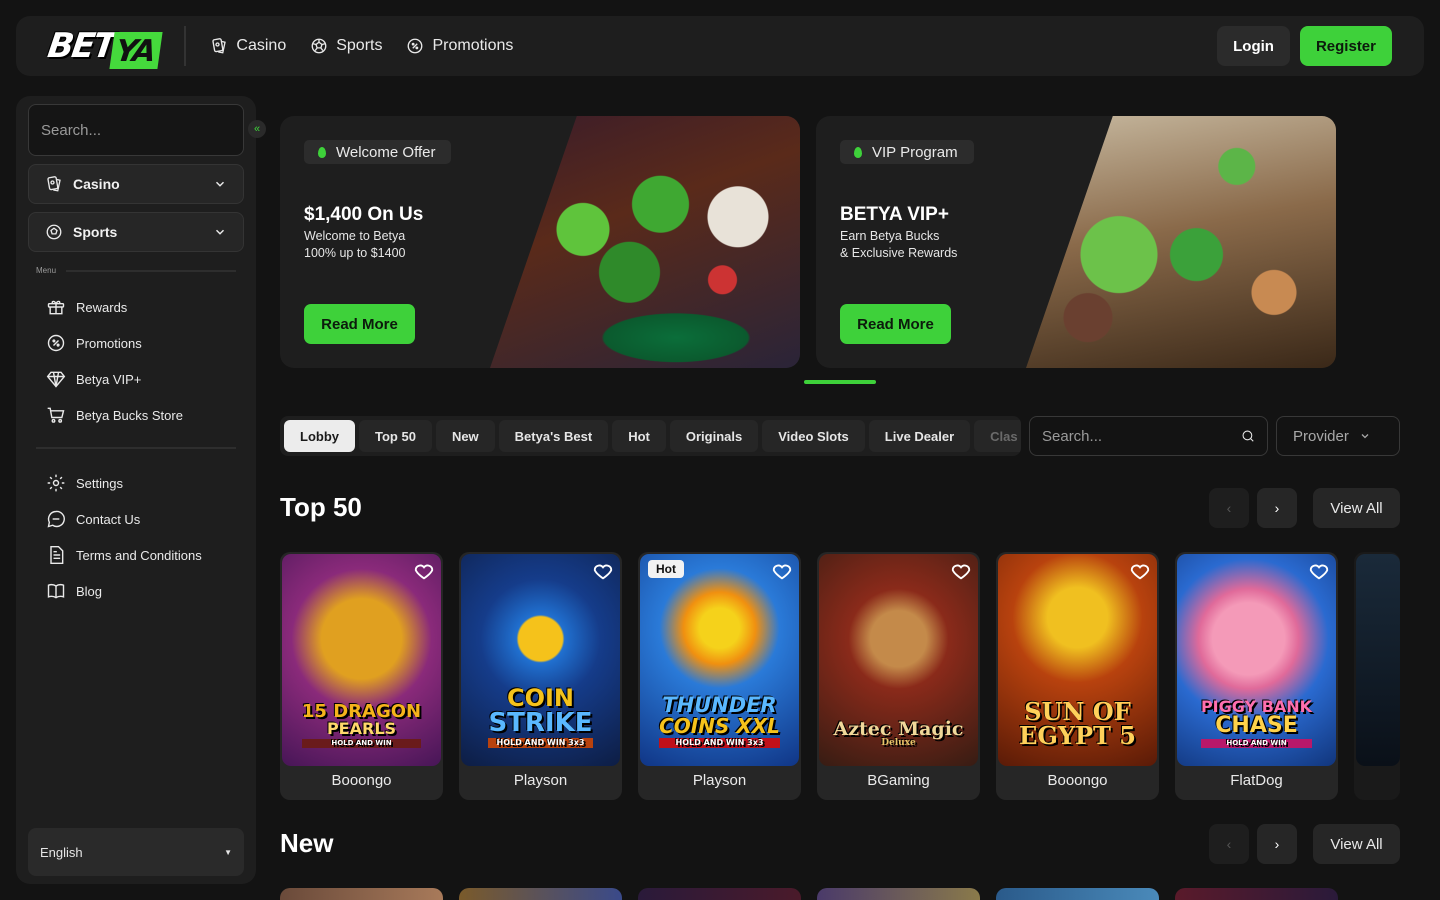  Describe the element at coordinates (136, 343) in the screenshot. I see `sidebar-item-promotions: Promotions` at that location.